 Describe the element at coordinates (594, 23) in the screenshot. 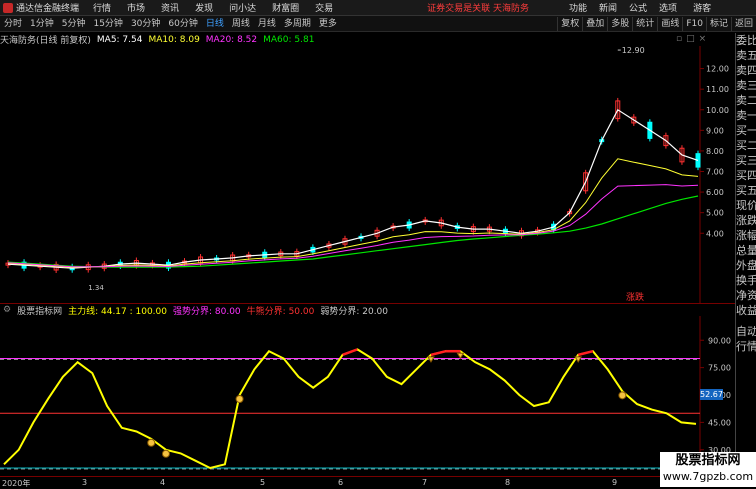

I see `overlay-button: 叠加` at that location.